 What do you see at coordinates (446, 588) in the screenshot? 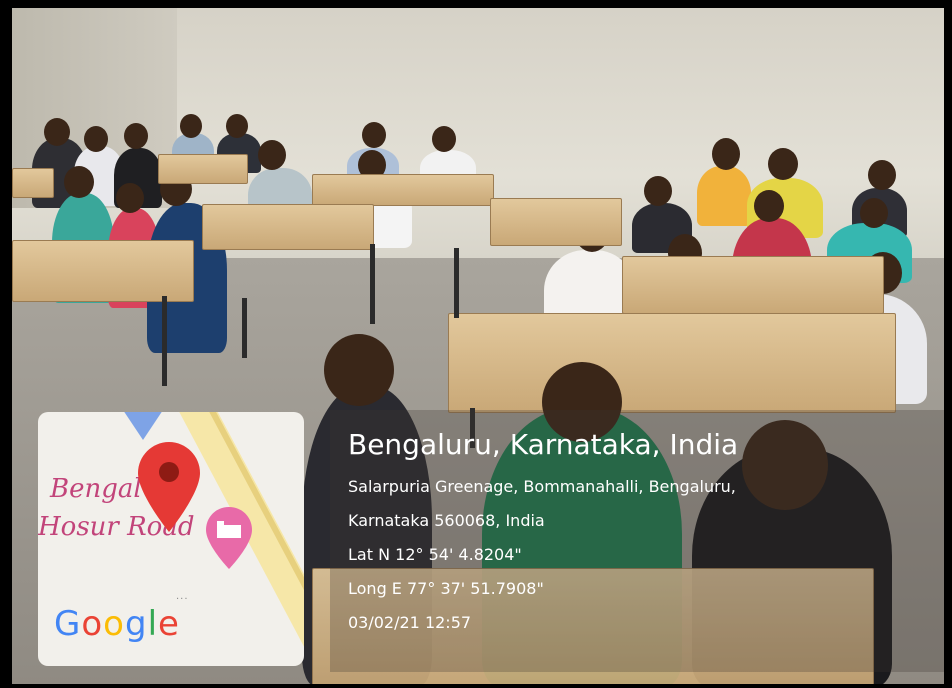
I see `longitude: Long E 77° 37' 51.7908"` at bounding box center [446, 588].